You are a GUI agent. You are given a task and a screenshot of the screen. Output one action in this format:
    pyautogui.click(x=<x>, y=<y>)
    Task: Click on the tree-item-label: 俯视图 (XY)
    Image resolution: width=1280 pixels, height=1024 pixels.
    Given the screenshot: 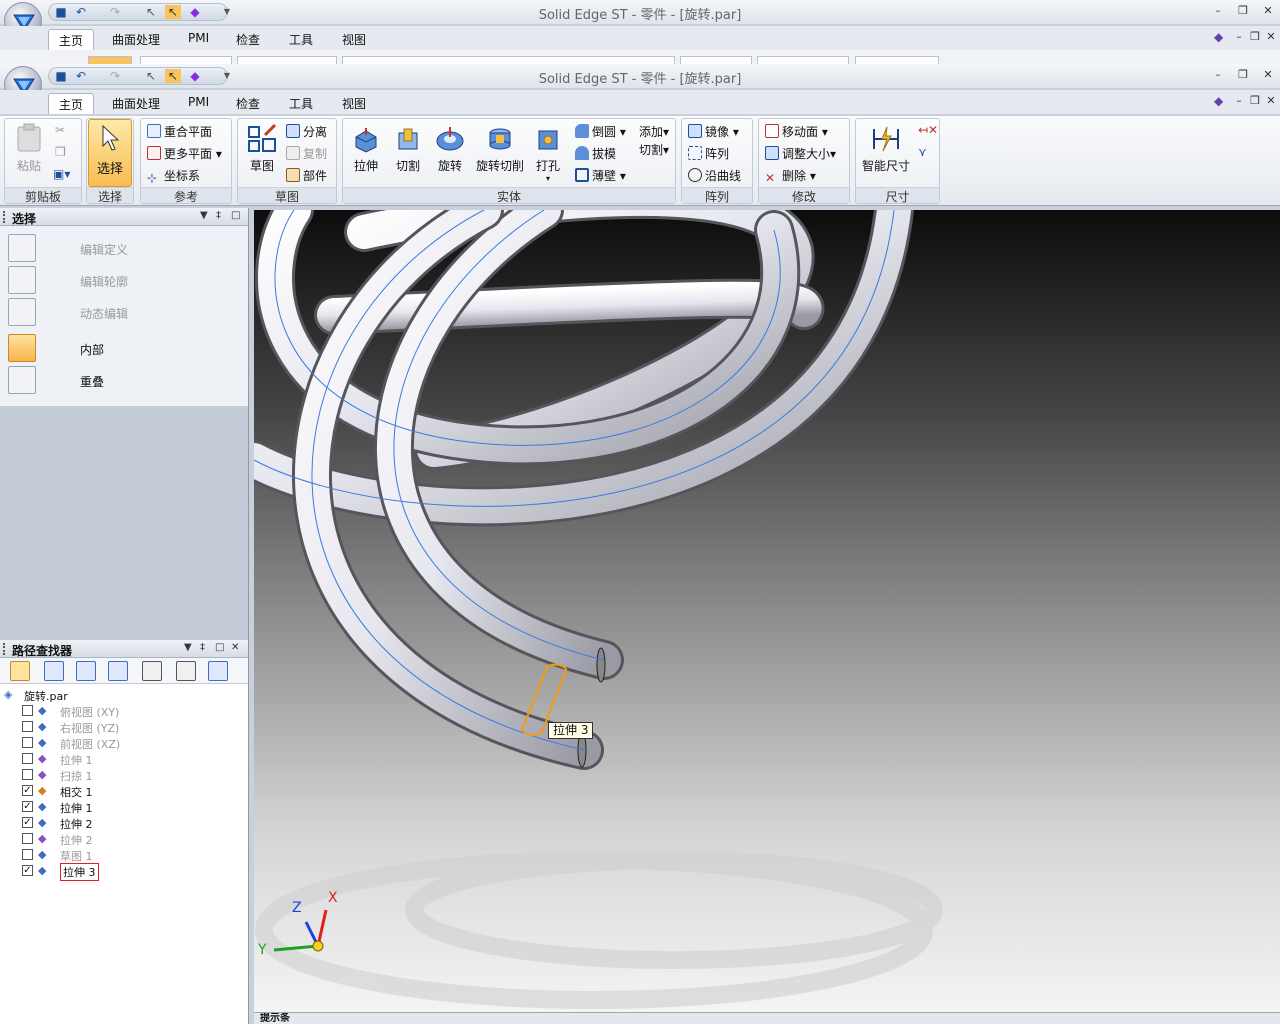 What is the action you would take?
    pyautogui.click(x=90, y=712)
    